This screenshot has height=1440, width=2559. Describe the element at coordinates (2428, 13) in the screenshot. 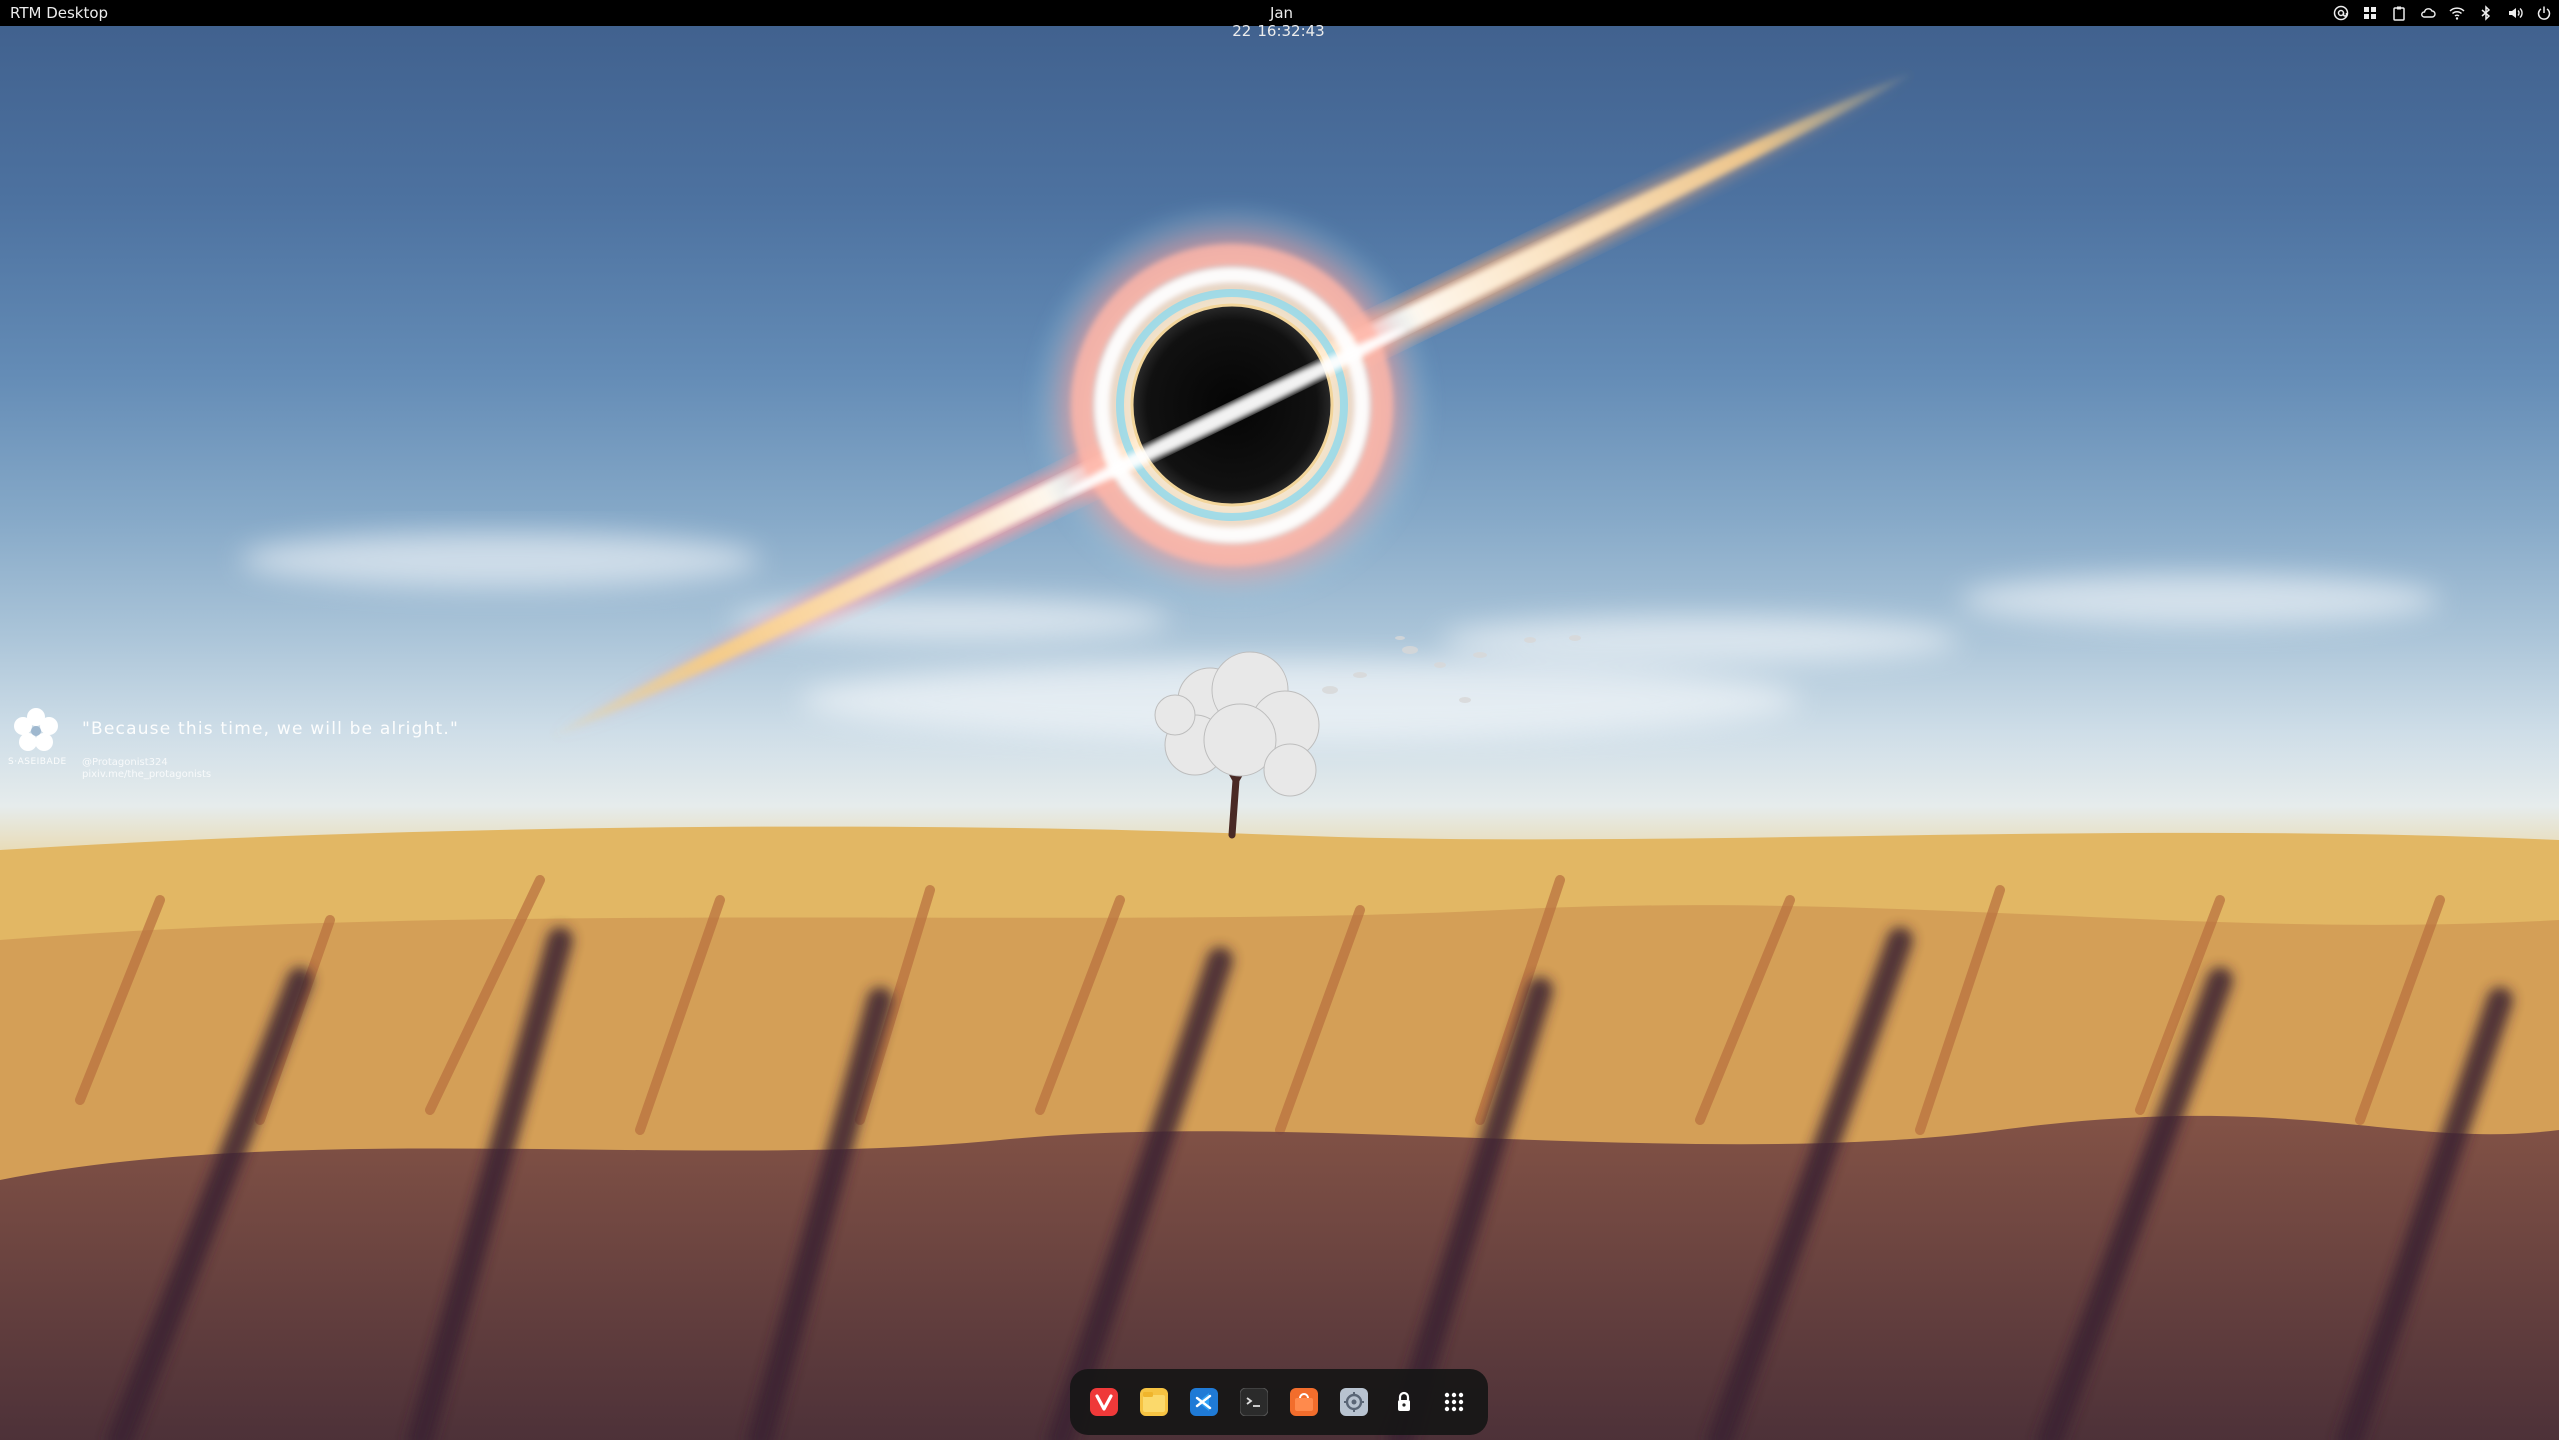

I see `cloud-icon` at that location.